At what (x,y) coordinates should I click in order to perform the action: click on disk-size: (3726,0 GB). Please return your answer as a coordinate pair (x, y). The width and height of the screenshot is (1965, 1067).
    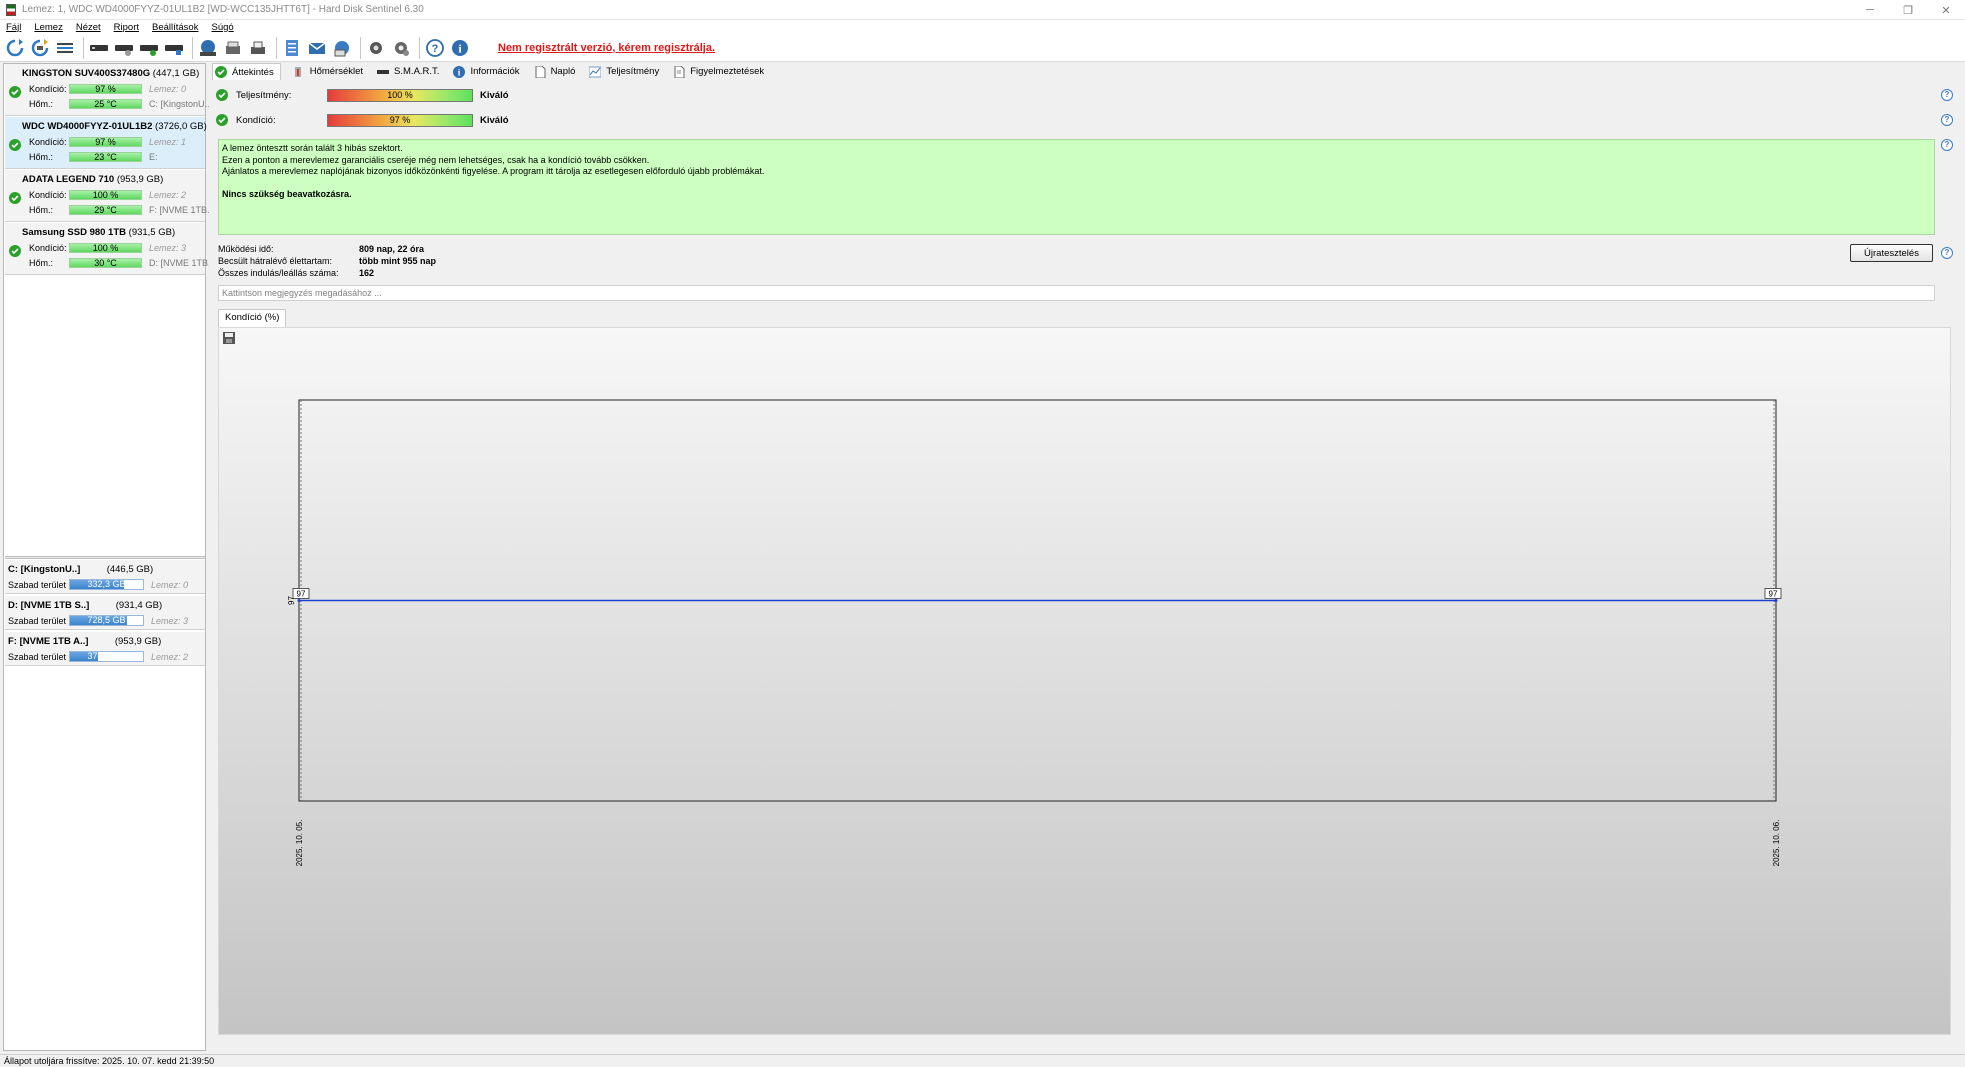
    Looking at the image, I should click on (181, 126).